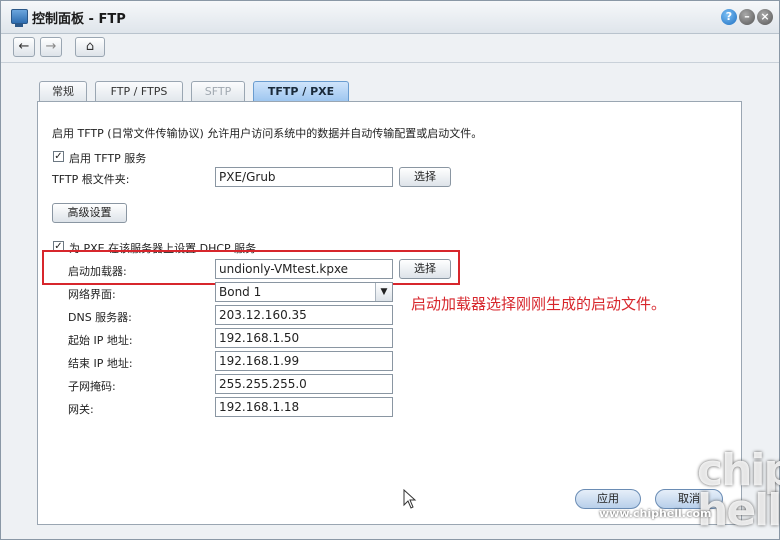 The height and width of the screenshot is (540, 780). What do you see at coordinates (92, 386) in the screenshot?
I see `netmask-label: 子网掩码:` at bounding box center [92, 386].